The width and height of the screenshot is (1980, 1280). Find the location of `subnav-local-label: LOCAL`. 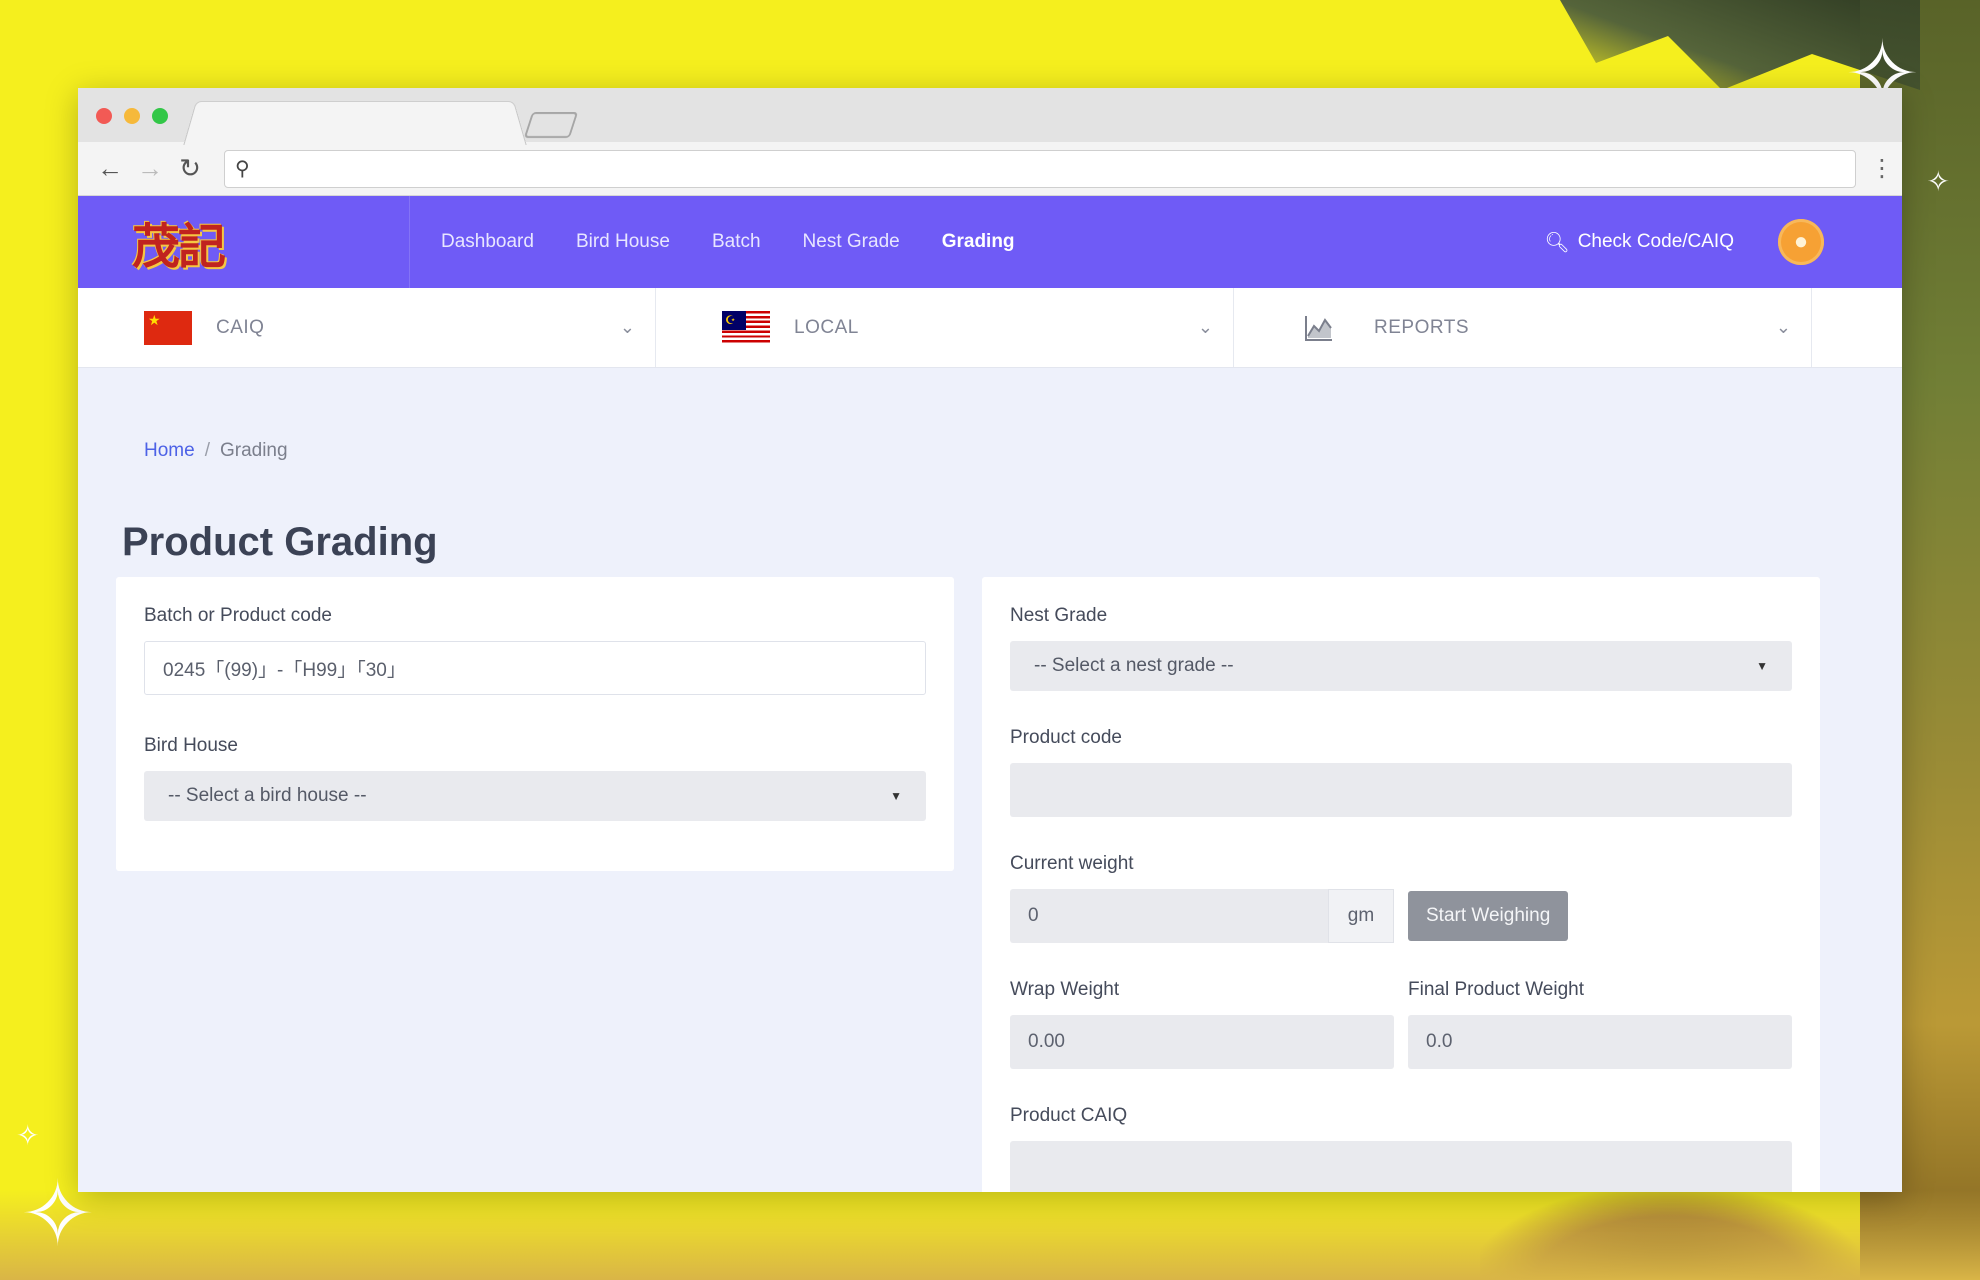

subnav-local-label: LOCAL is located at coordinates (826, 328).